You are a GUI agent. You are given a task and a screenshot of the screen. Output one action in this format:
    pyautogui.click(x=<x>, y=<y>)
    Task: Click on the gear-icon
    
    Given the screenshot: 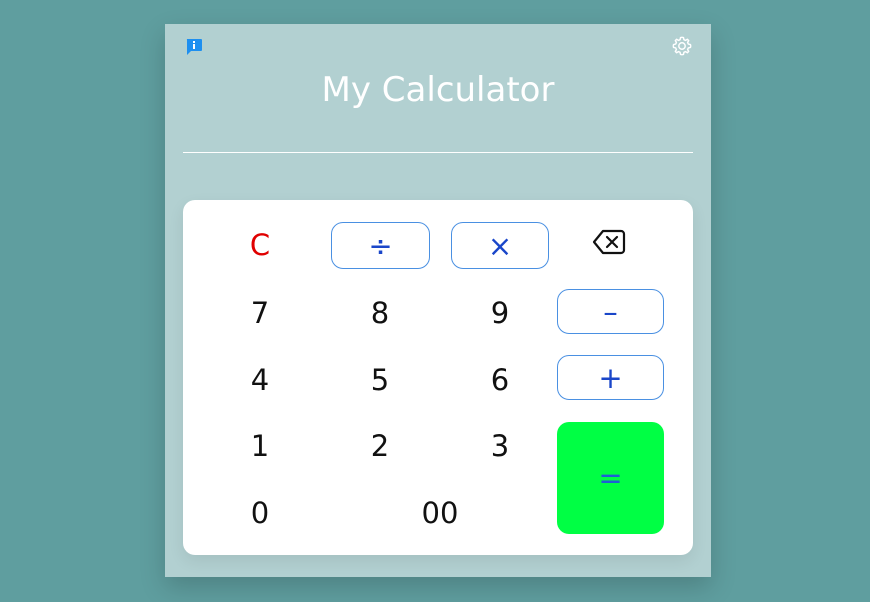 What is the action you would take?
    pyautogui.click(x=682, y=46)
    